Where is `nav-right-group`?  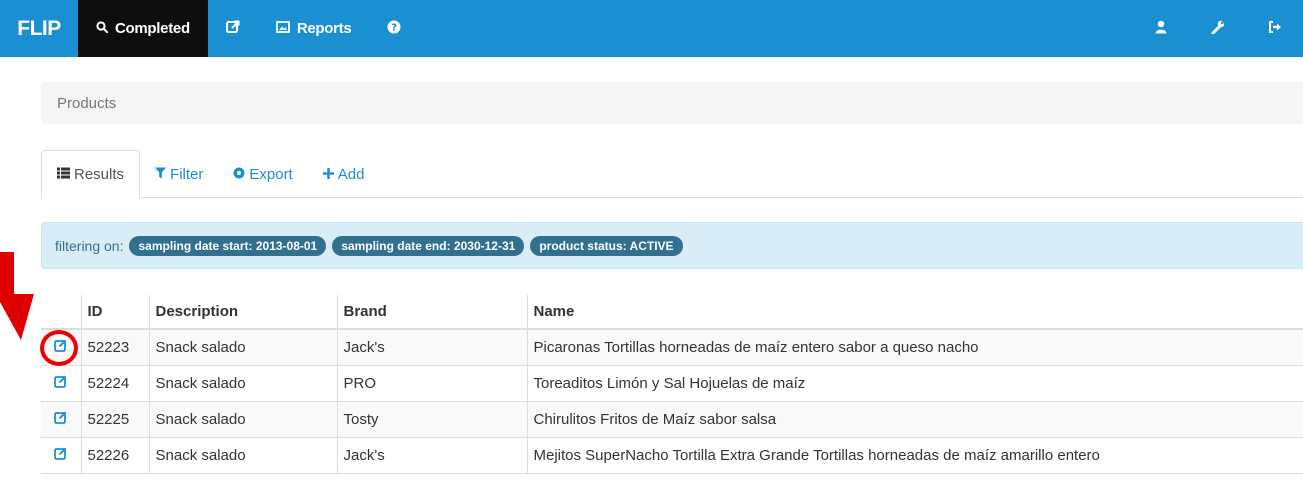 nav-right-group is located at coordinates (1217, 28).